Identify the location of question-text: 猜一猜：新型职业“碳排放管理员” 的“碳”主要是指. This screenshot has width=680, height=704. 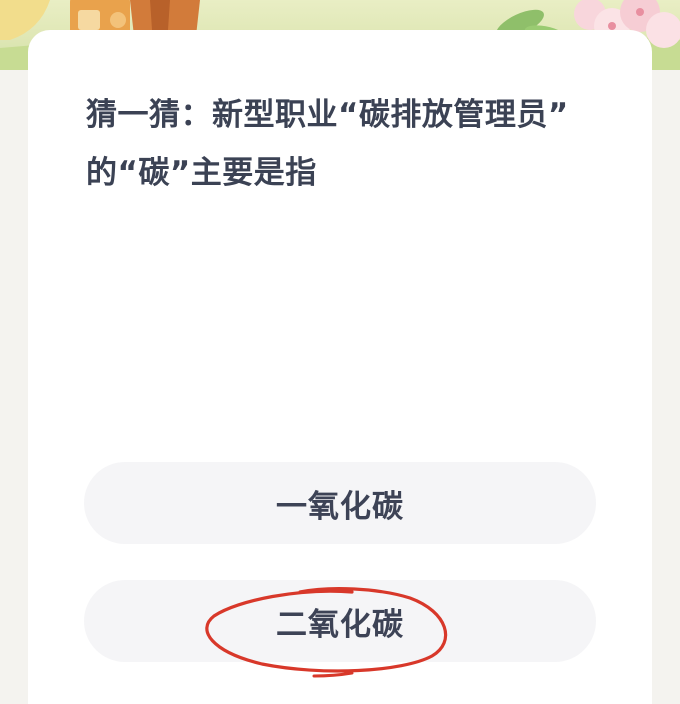
(346, 144).